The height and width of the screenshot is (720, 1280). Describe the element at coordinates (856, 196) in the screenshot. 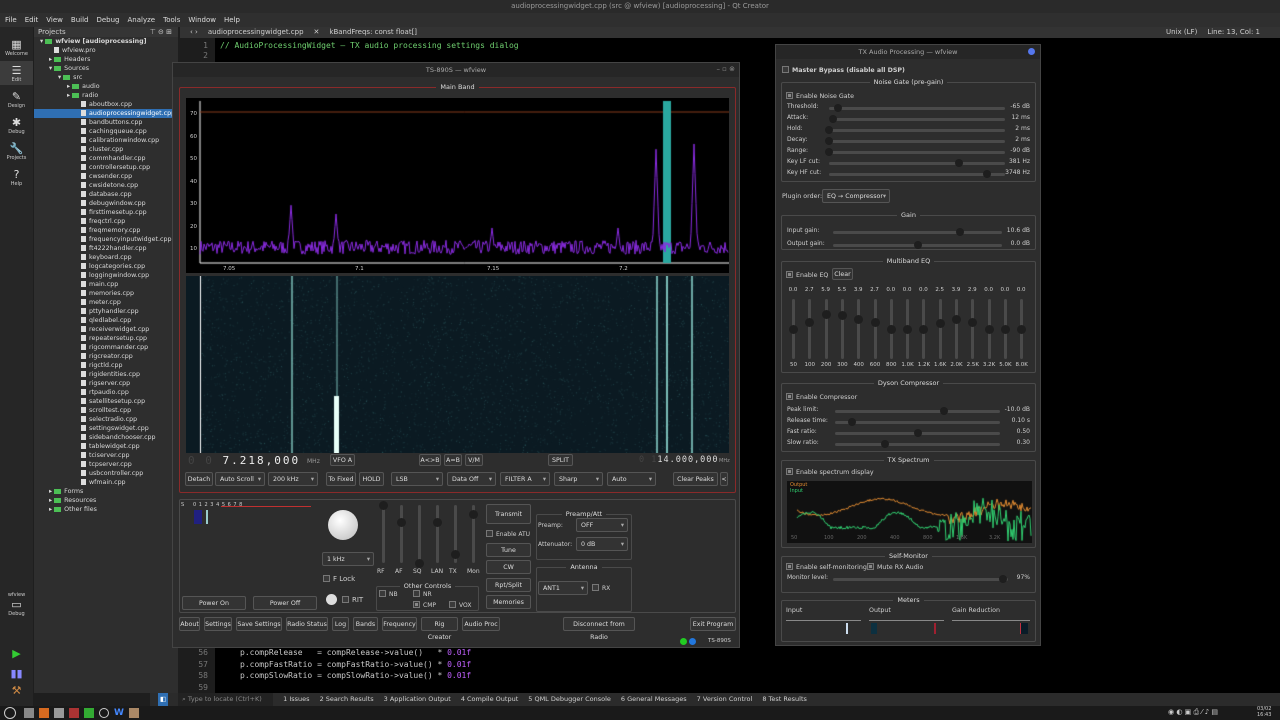

I see `plugin-order-select: EQ → Compressor` at that location.